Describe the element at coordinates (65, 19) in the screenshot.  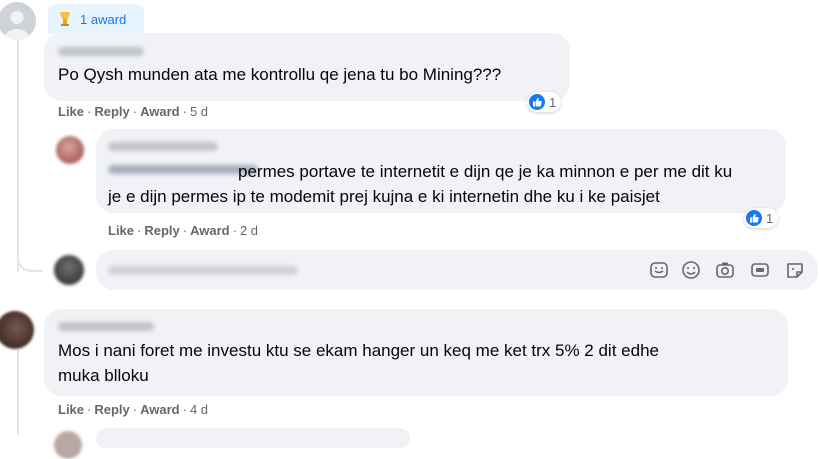
I see `award-icon` at that location.